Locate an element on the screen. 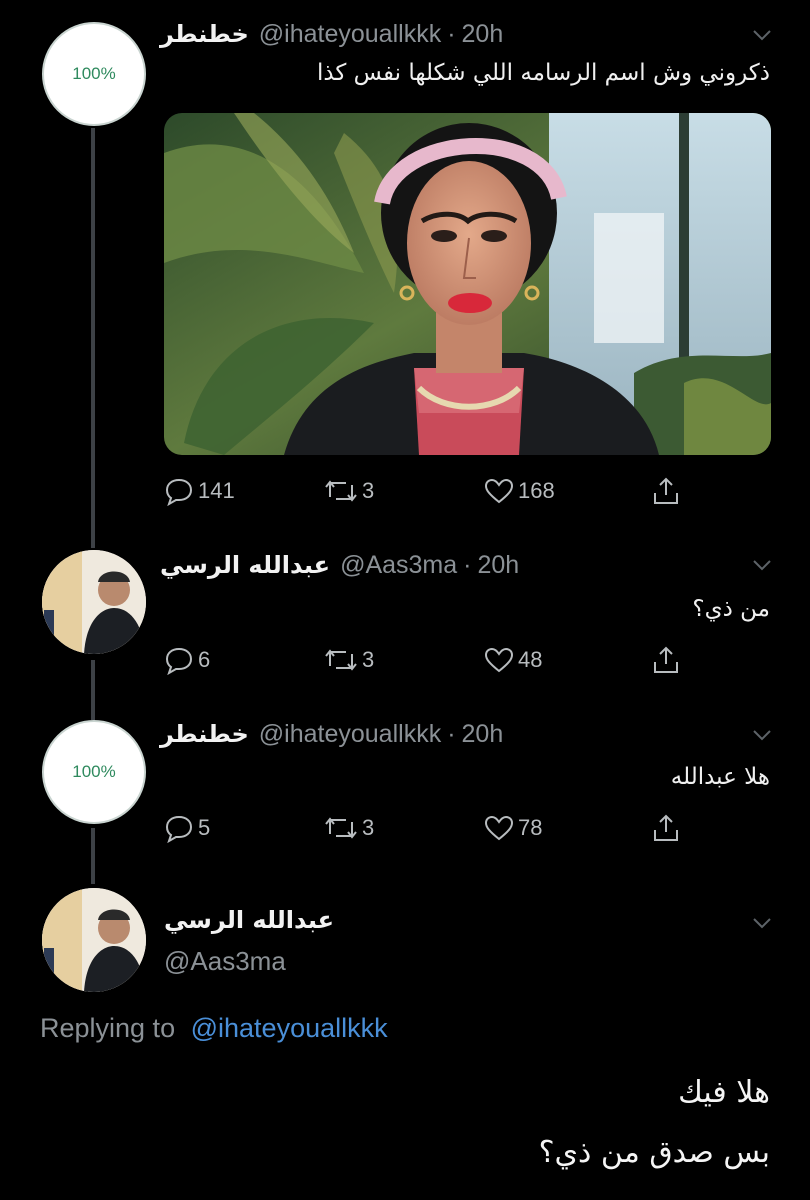 This screenshot has height=1200, width=810. replying-prefix: Replying to is located at coordinates (108, 1028).